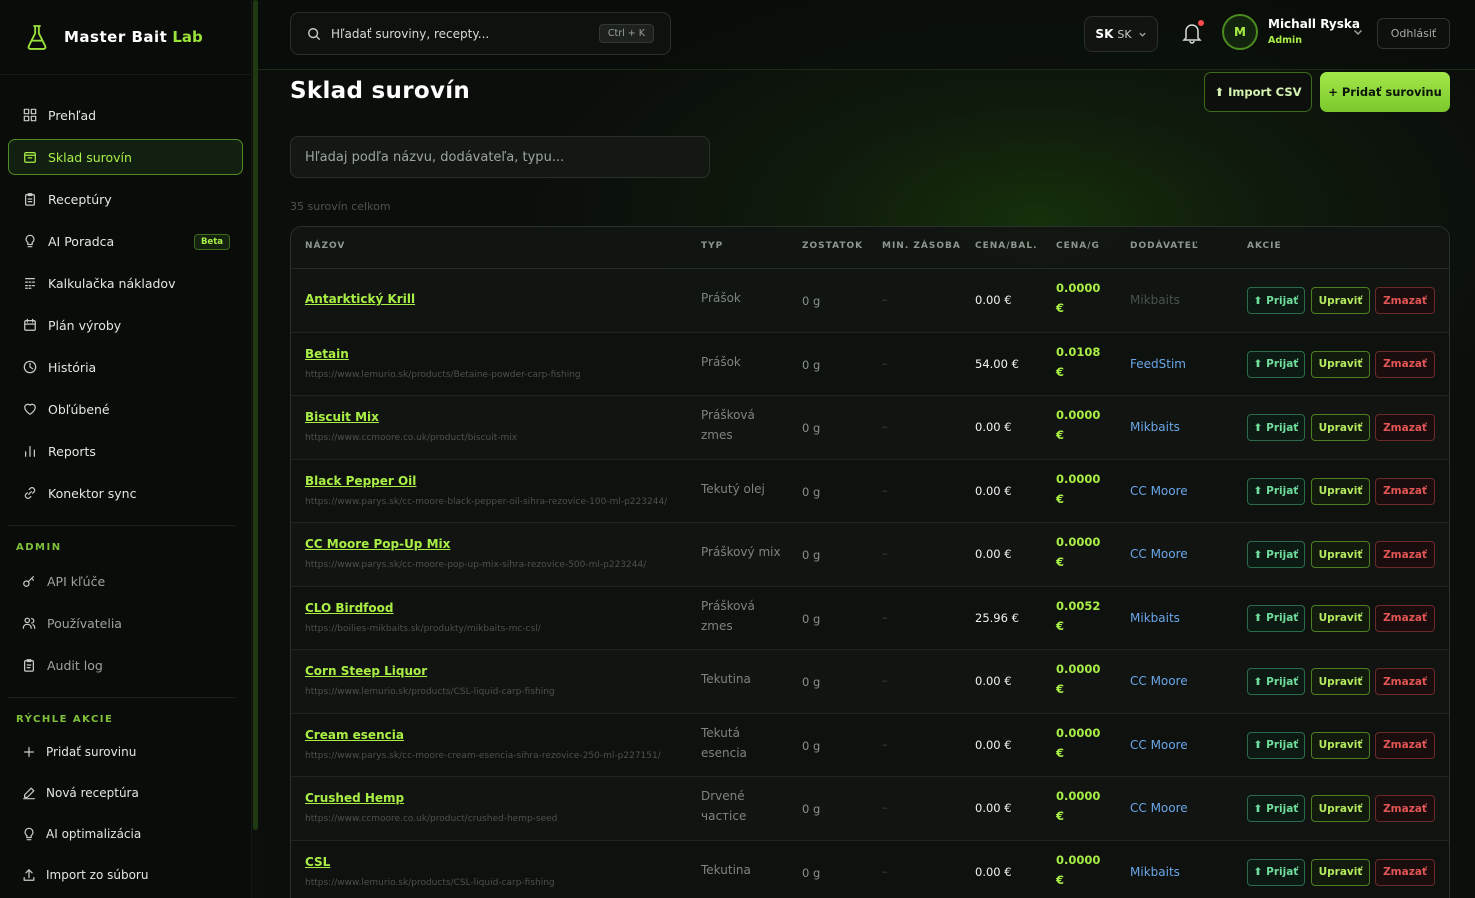 The width and height of the screenshot is (1475, 898). I want to click on chevron-down-icon, so click(1358, 32).